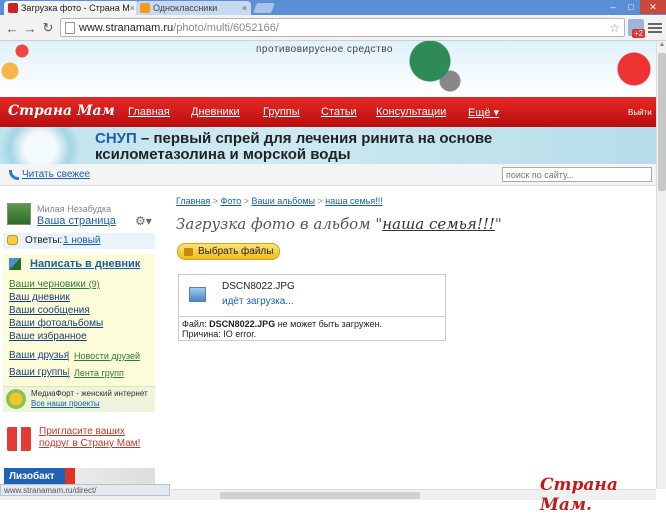 The width and height of the screenshot is (666, 515). I want to click on ad-graphic, so click(45, 145).